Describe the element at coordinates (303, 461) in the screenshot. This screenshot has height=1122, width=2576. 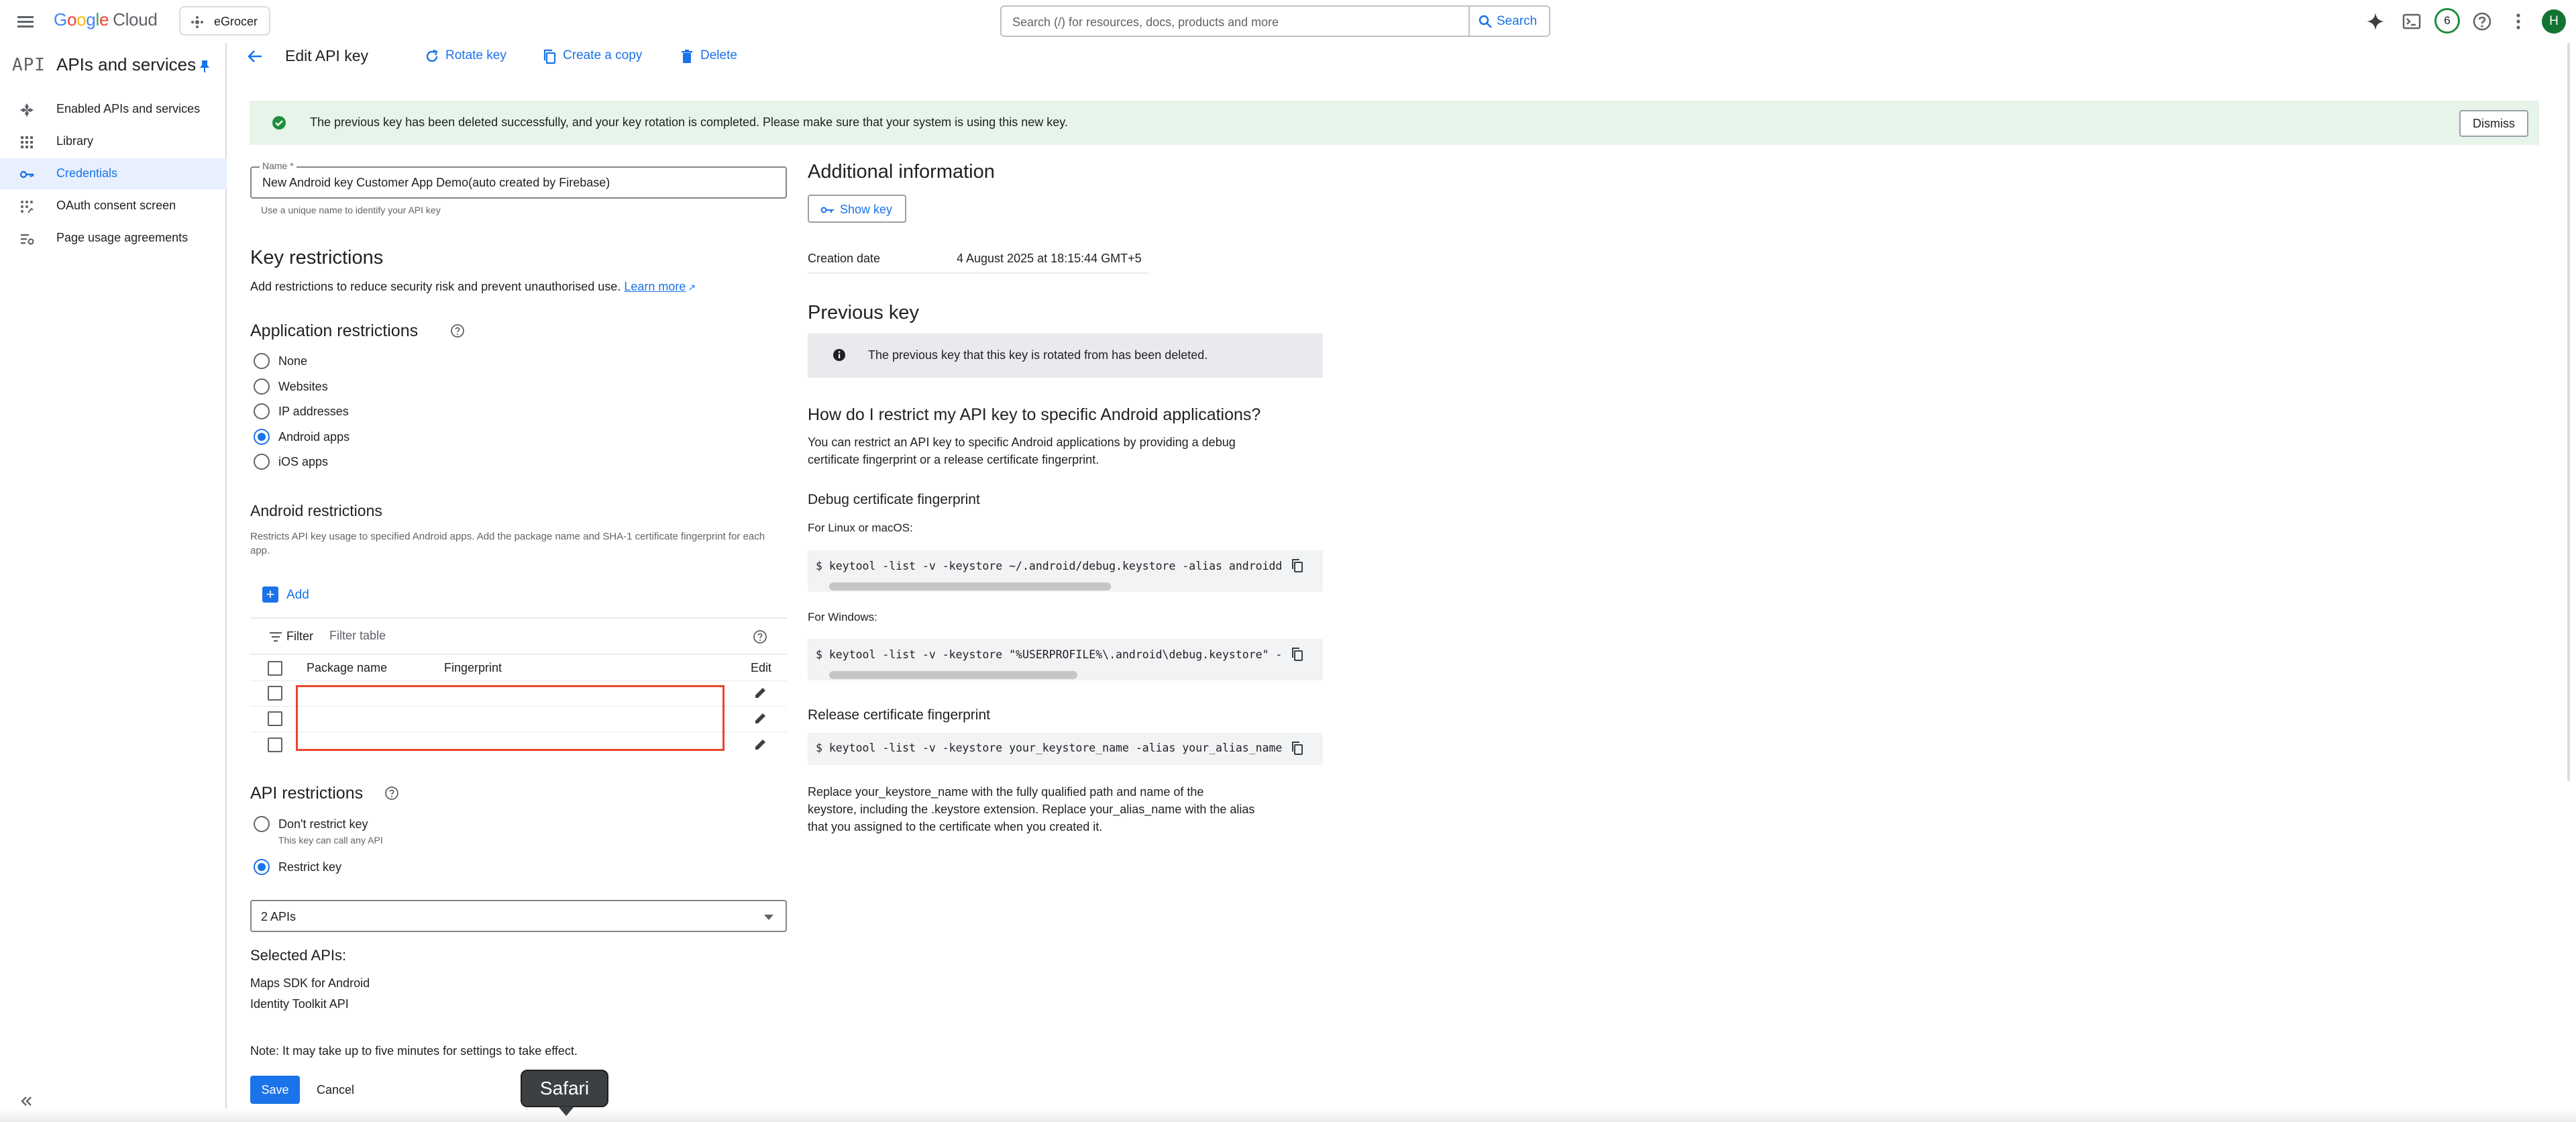
I see `radio-ios-label: iOS apps` at that location.